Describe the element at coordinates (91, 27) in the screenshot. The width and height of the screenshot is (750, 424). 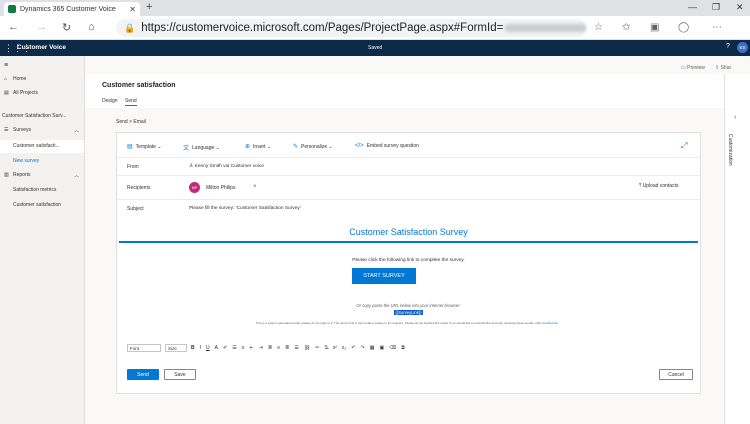
I see `home-icon: ⌂` at that location.